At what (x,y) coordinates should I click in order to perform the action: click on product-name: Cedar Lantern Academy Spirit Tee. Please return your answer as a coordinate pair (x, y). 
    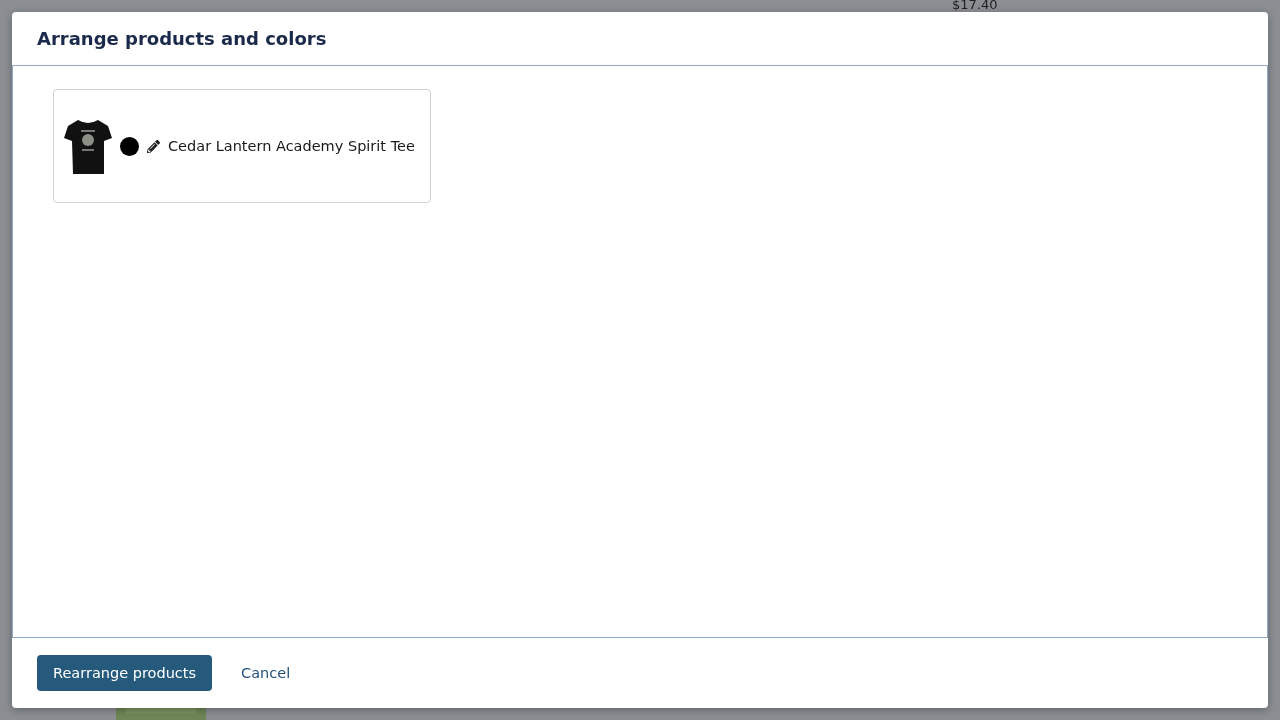
    Looking at the image, I should click on (291, 146).